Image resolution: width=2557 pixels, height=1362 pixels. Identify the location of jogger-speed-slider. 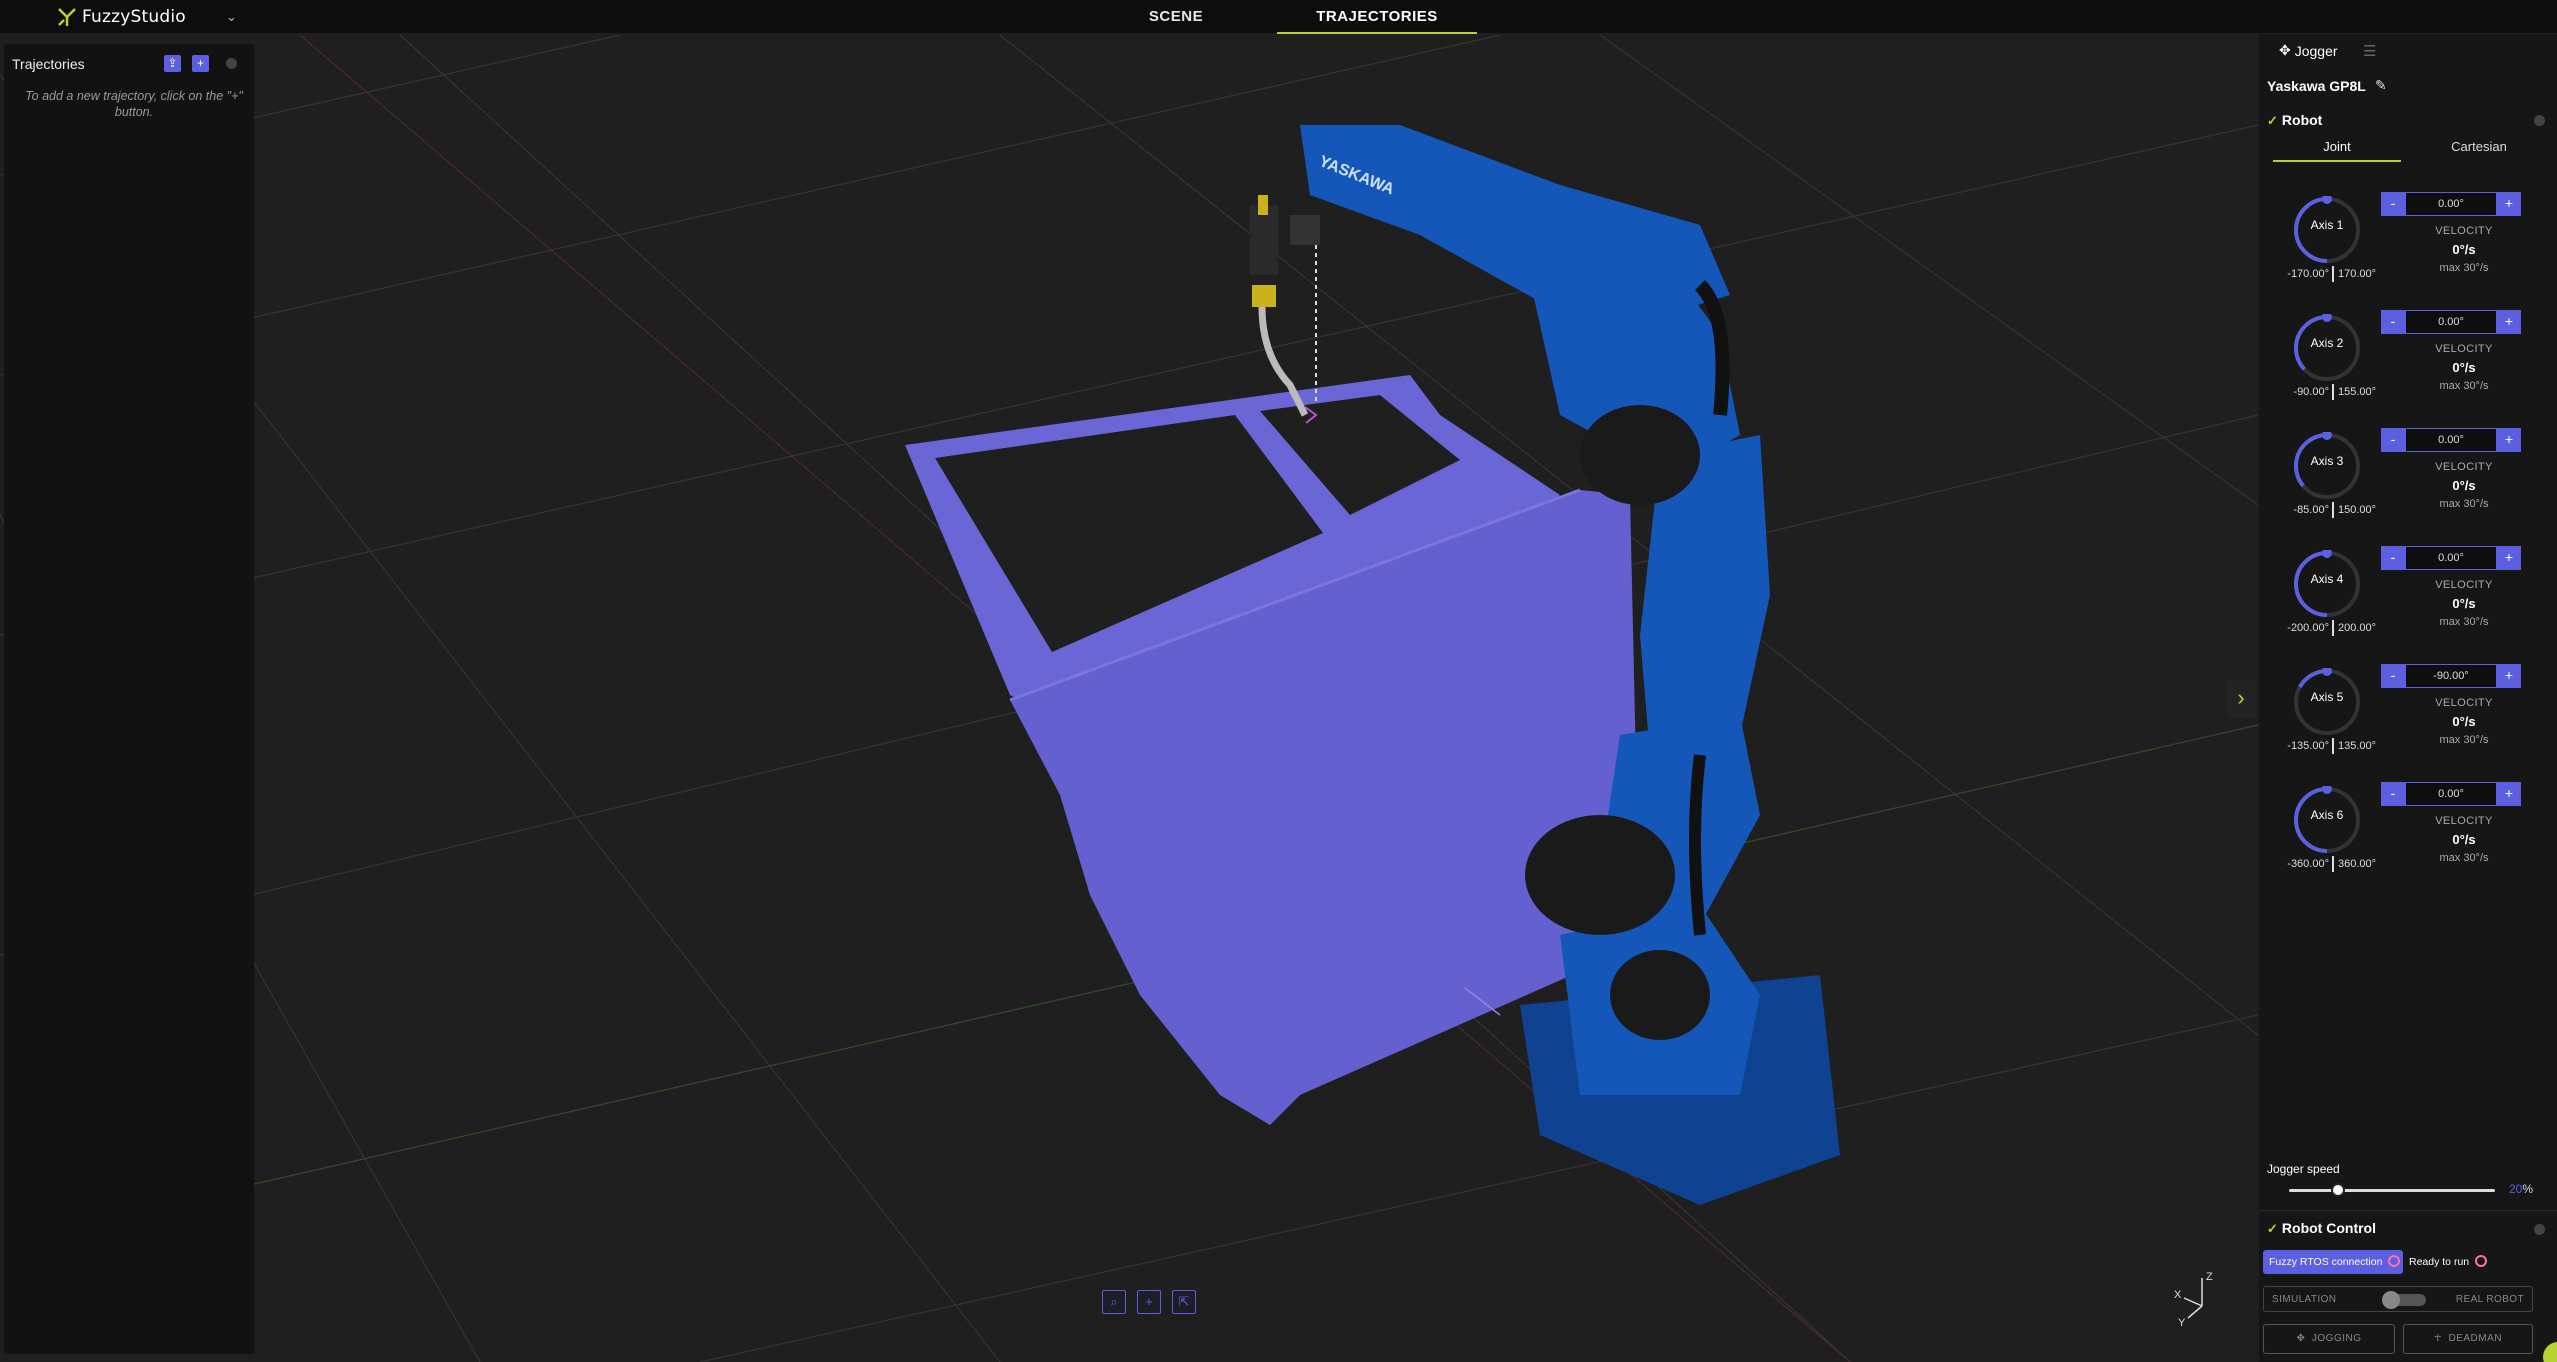
(2392, 1190).